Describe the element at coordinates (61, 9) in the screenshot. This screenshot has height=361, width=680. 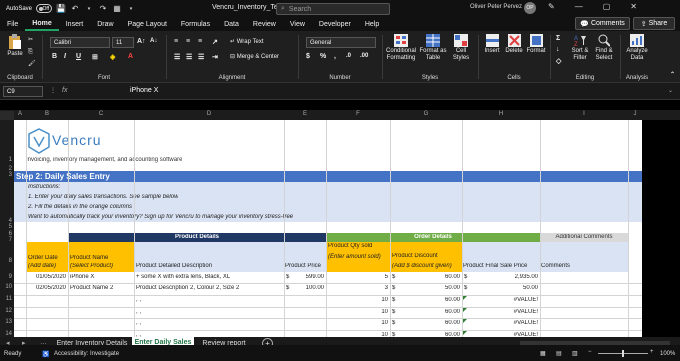
I see `save-icon: 💾` at that location.